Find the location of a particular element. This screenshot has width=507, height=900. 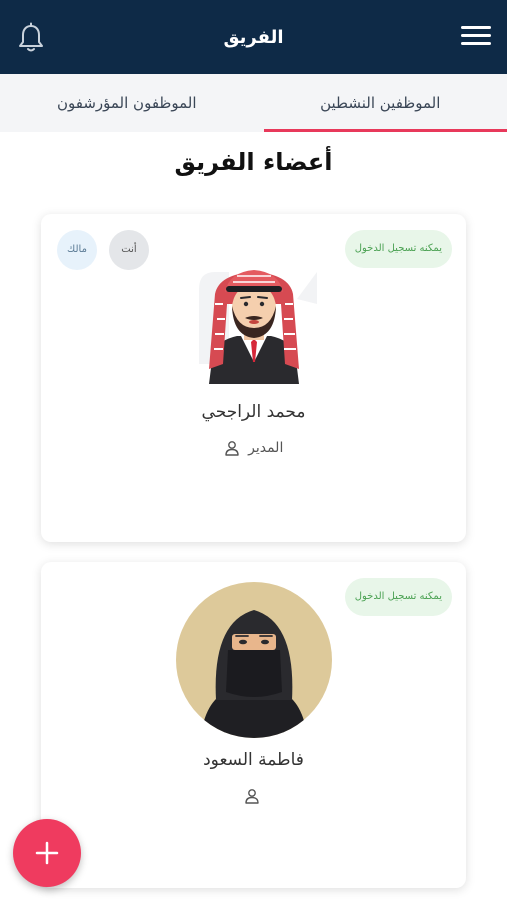

plus-icon is located at coordinates (47, 853).